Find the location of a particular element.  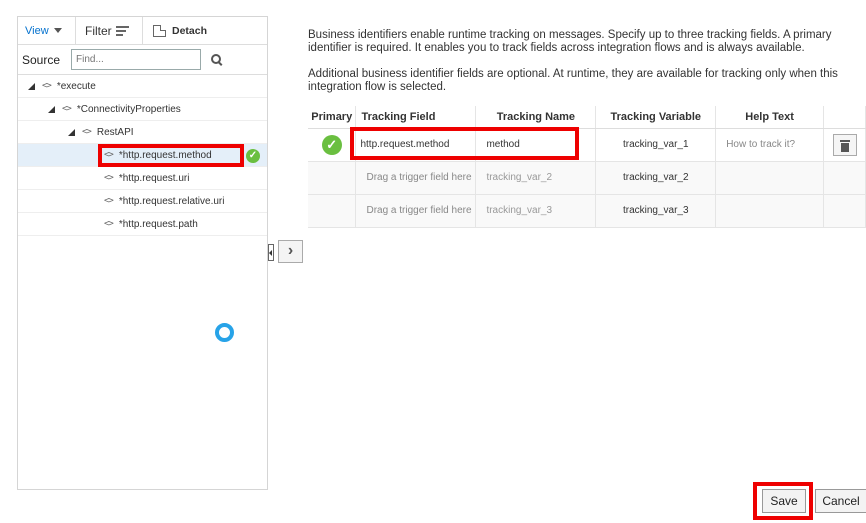

tree-node-label: *http.request.uri is located at coordinates (154, 178).